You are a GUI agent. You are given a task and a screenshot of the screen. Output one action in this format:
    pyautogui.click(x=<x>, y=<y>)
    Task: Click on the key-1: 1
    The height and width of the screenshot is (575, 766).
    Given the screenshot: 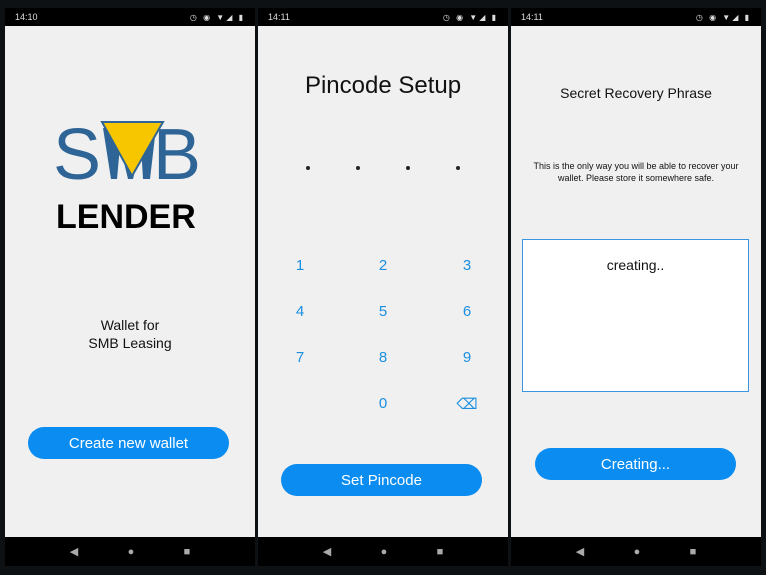 What is the action you would take?
    pyautogui.click(x=300, y=265)
    